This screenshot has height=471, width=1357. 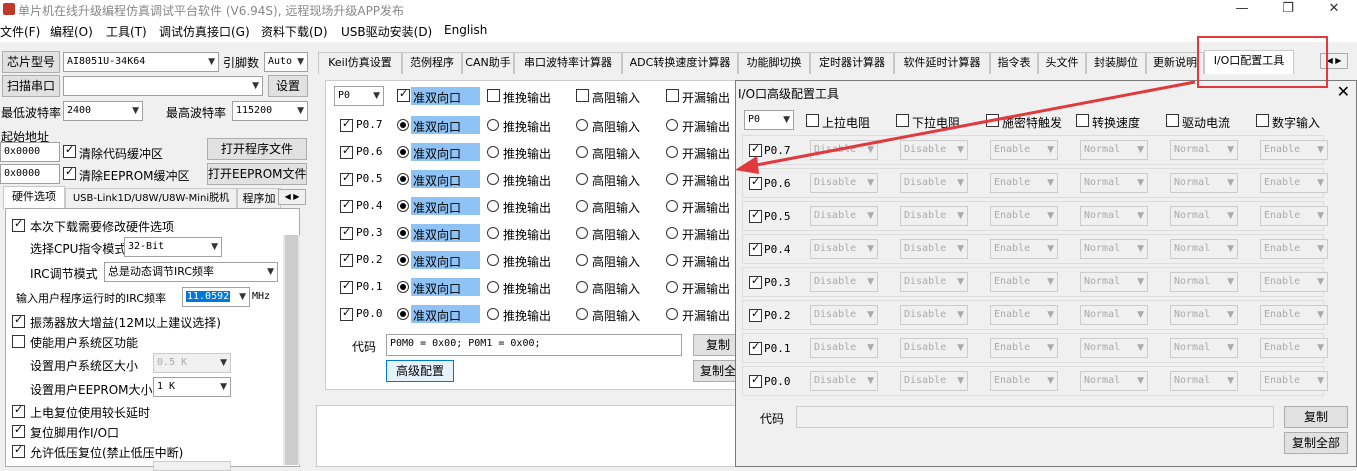 I want to click on io-port-select: P0 ▼, so click(x=359, y=96).